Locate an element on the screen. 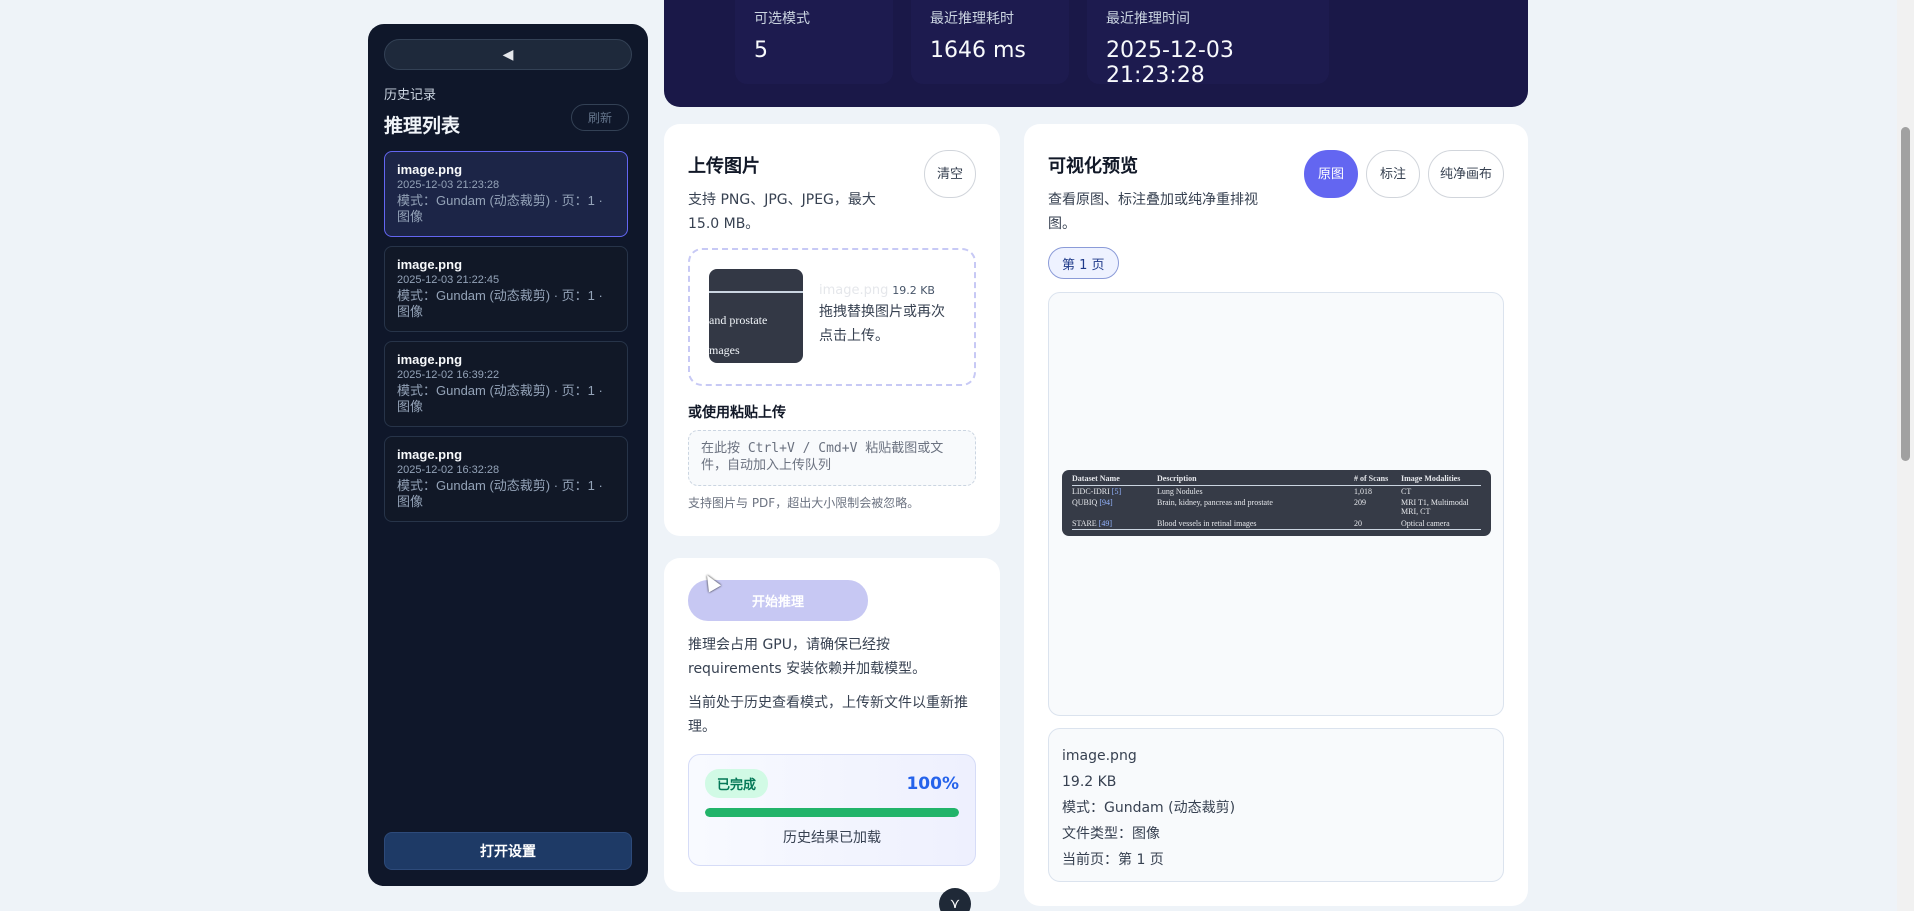 This screenshot has height=911, width=1914. history-header: 推理列表 刷新 is located at coordinates (506, 121).